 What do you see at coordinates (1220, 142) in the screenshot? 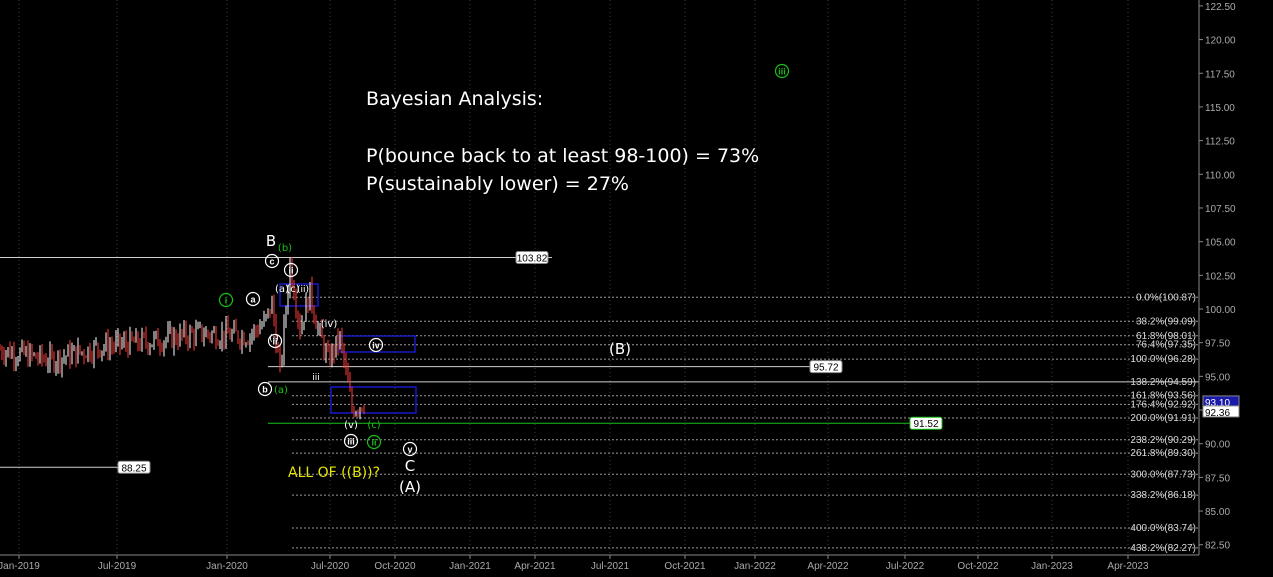
I see `price-tick-label: 112.50` at bounding box center [1220, 142].